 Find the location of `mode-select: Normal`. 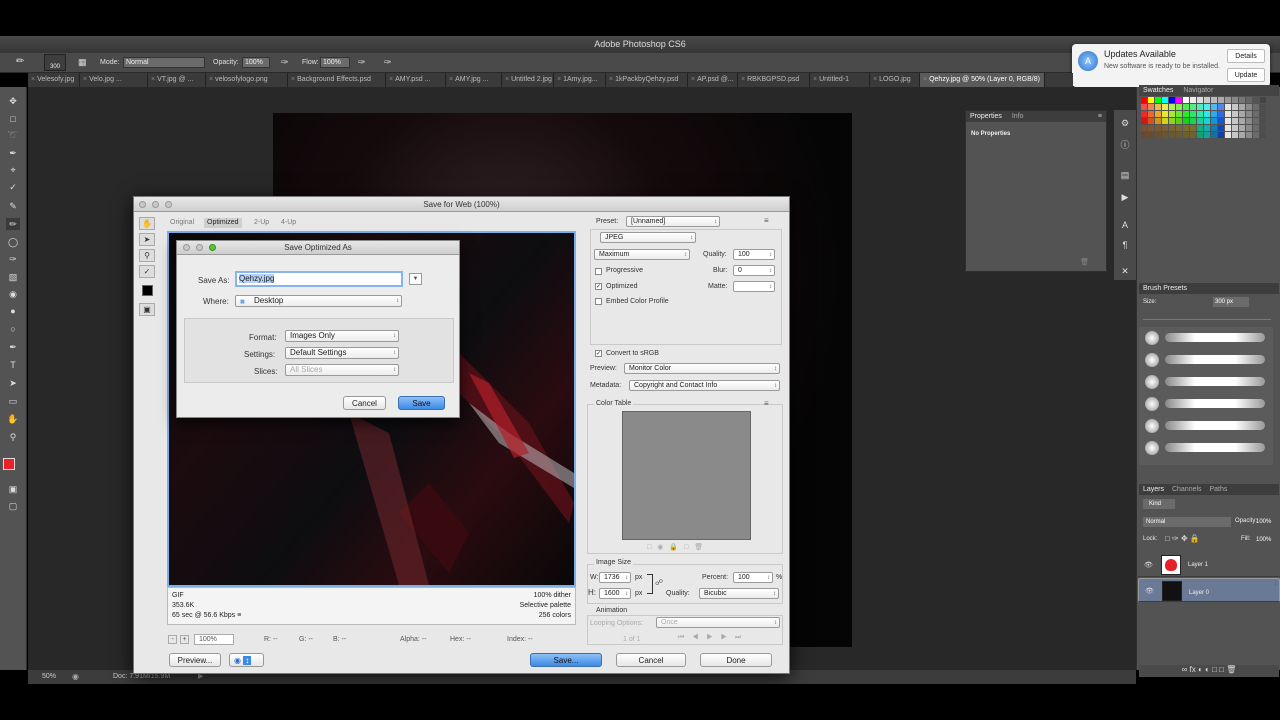

mode-select: Normal is located at coordinates (164, 62).